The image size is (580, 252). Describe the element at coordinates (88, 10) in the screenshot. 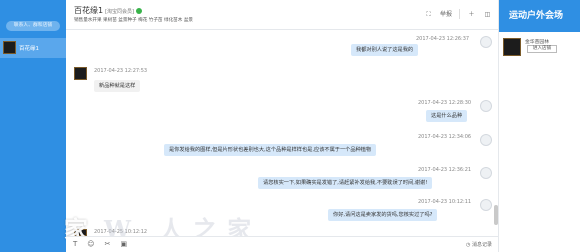

I see `chat-title: 百花缘1` at that location.